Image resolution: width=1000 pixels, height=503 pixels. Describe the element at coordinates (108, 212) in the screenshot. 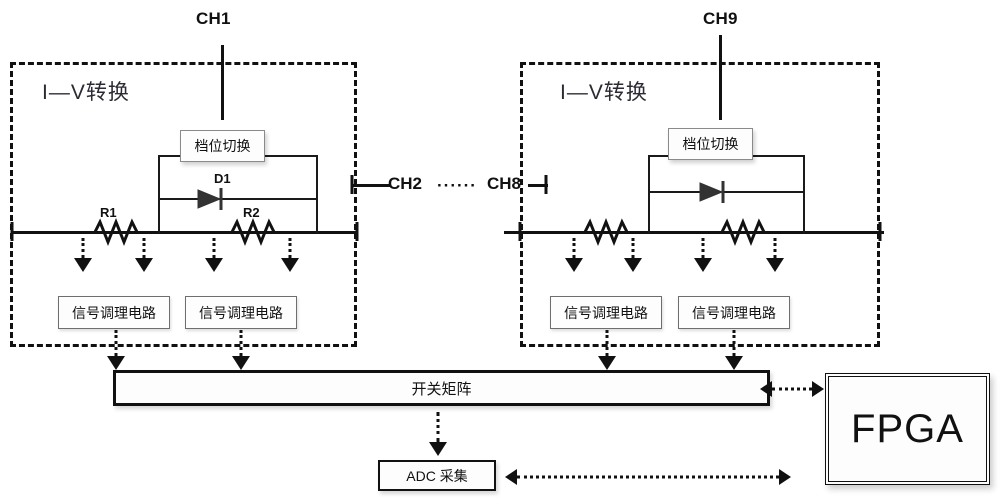

I see `resistor-label-r1: R1` at that location.